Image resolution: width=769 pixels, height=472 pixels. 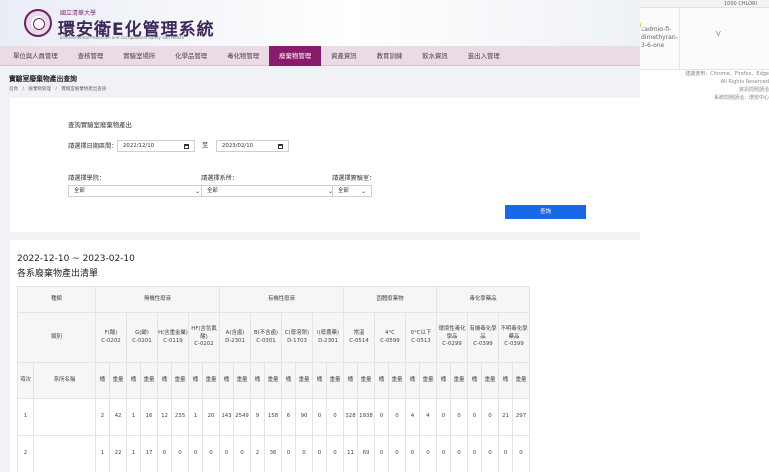 What do you see at coordinates (56, 299) in the screenshot?
I see `type-header: 種類` at bounding box center [56, 299].